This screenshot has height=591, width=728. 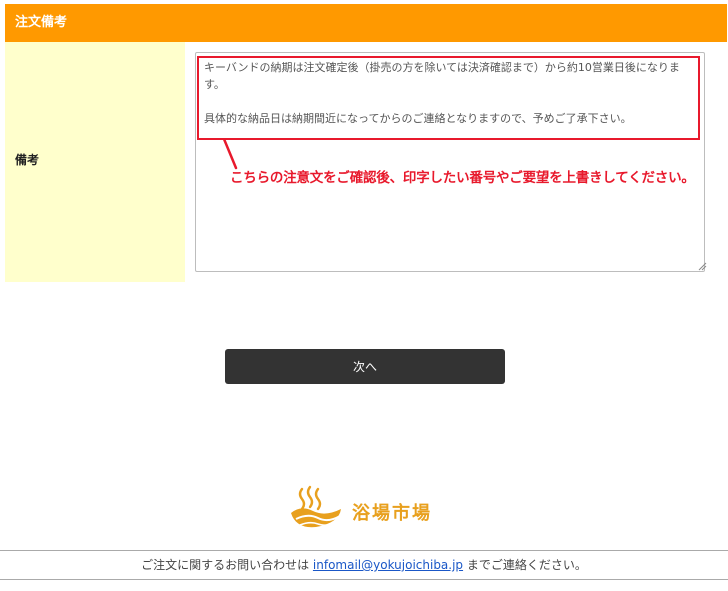 What do you see at coordinates (525, 565) in the screenshot?
I see `footer-text-after: までご連絡ください。` at bounding box center [525, 565].